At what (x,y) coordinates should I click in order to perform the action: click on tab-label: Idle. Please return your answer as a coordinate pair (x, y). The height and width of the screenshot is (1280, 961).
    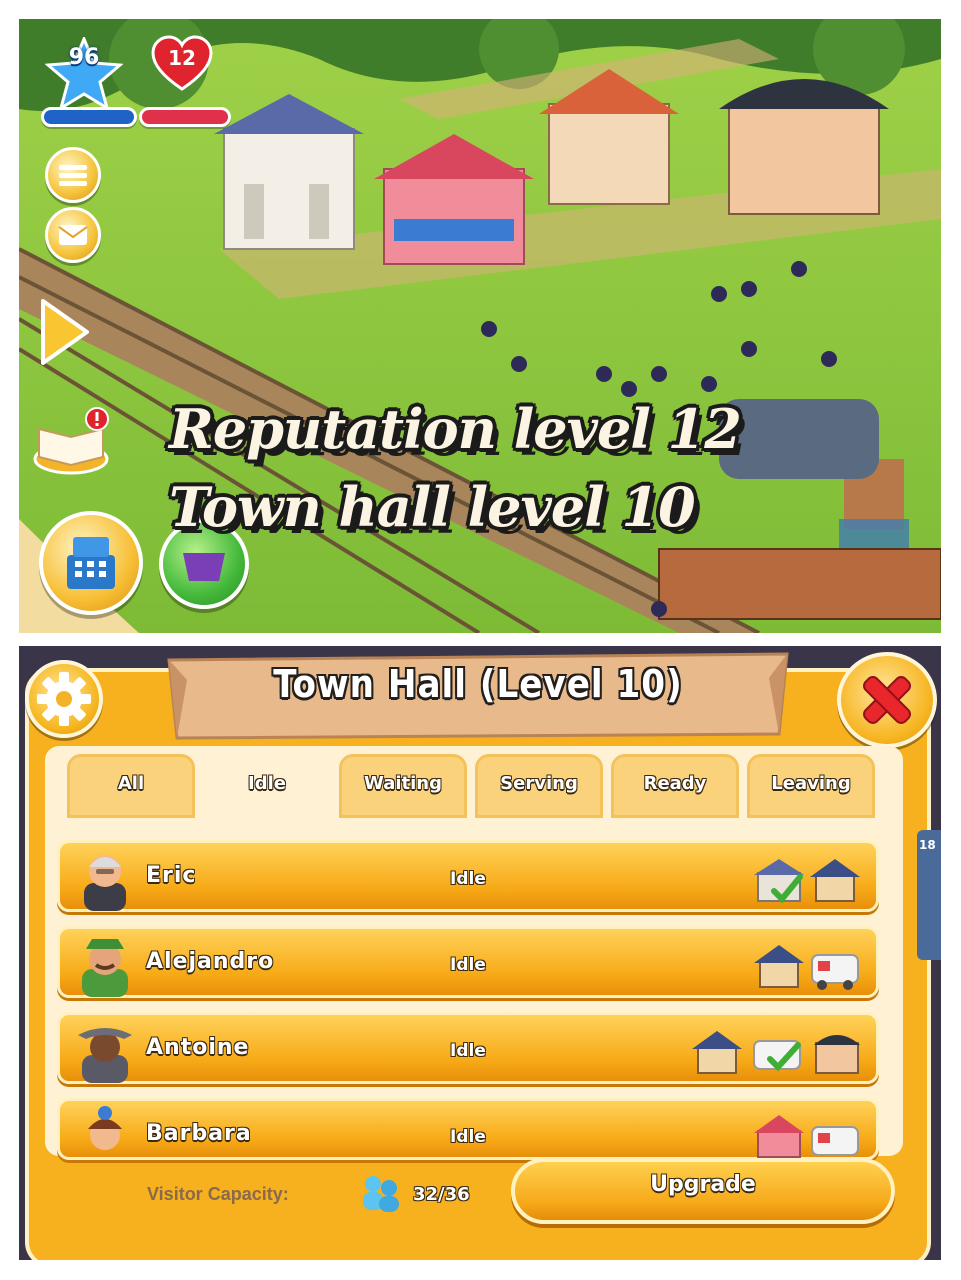
    Looking at the image, I should click on (267, 783).